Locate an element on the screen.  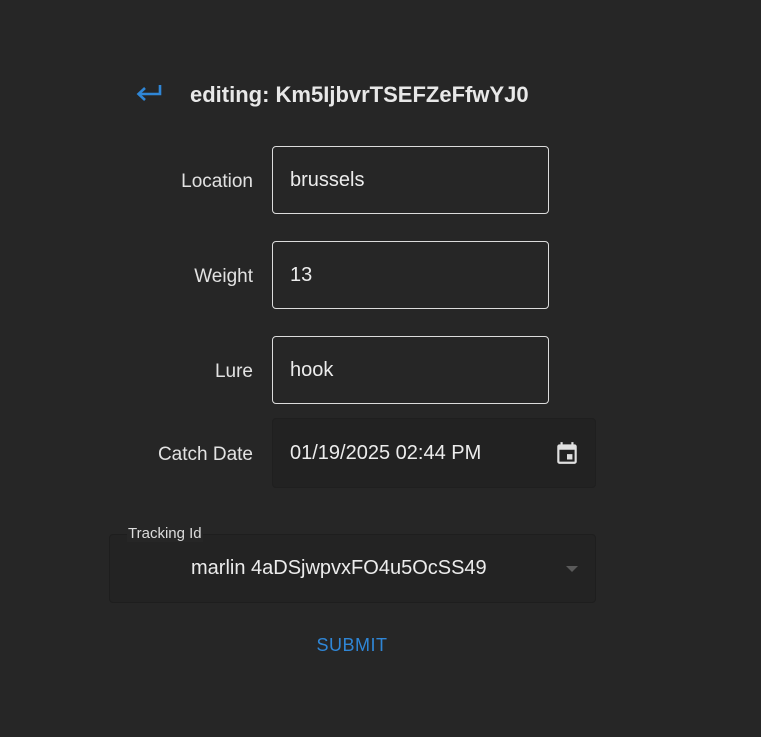
location-field: brussels is located at coordinates (410, 180).